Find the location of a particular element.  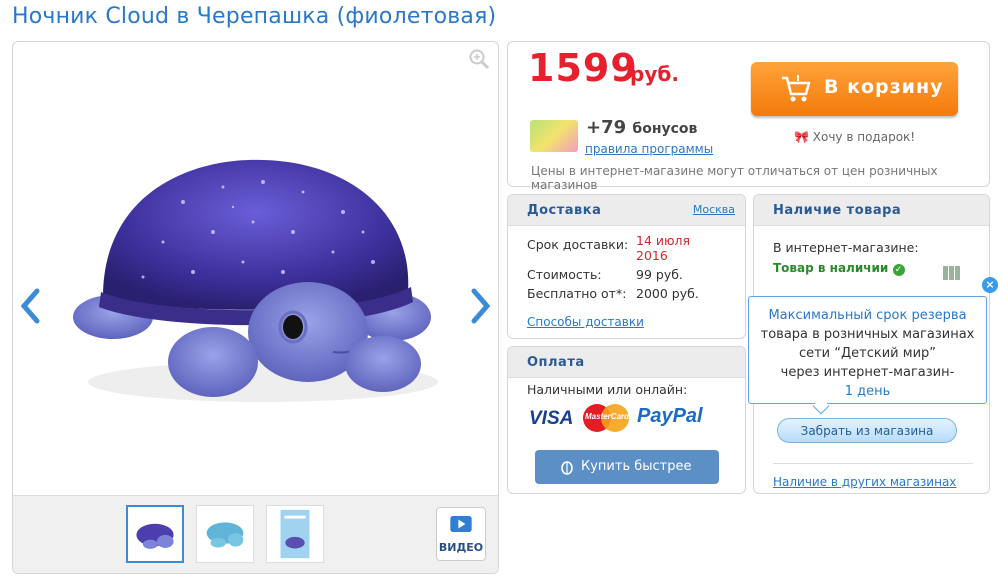

buy-fast-label: Купить быстрее is located at coordinates (636, 466).